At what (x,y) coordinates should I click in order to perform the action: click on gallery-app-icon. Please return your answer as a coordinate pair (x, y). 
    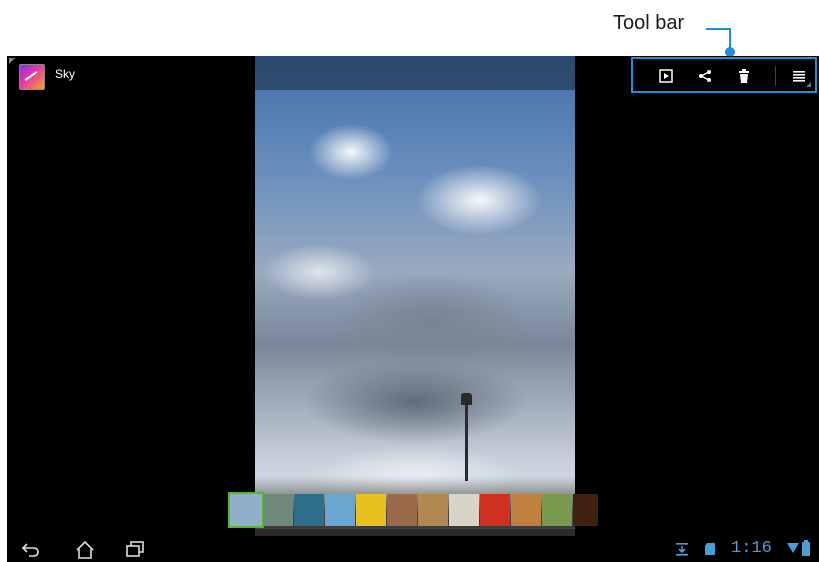
    Looking at the image, I should click on (32, 77).